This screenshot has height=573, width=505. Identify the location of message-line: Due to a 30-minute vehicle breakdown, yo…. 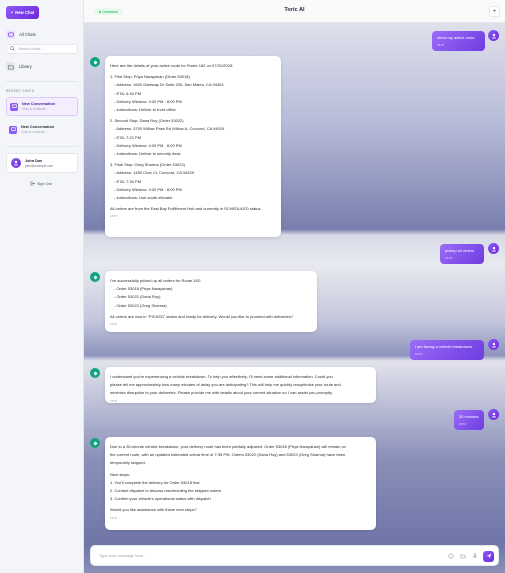
(228, 446).